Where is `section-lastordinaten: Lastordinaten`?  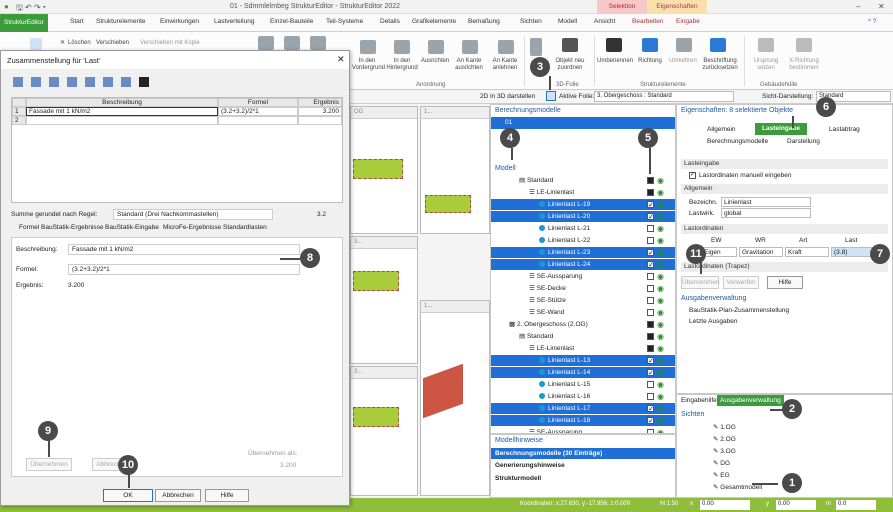
section-lastordinaten: Lastordinaten is located at coordinates (784, 229).